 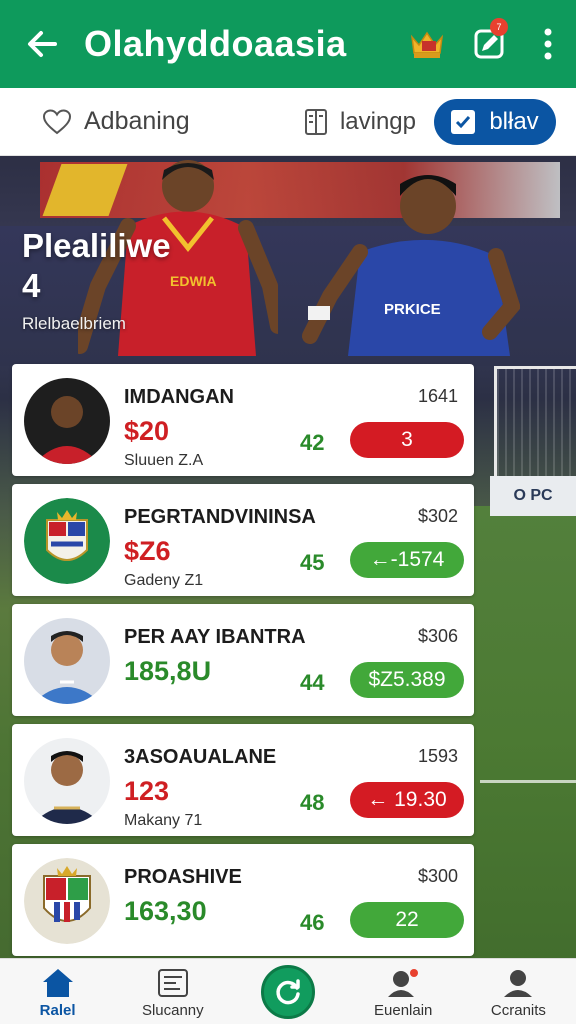 I want to click on team-value: 163,30, so click(x=165, y=911).